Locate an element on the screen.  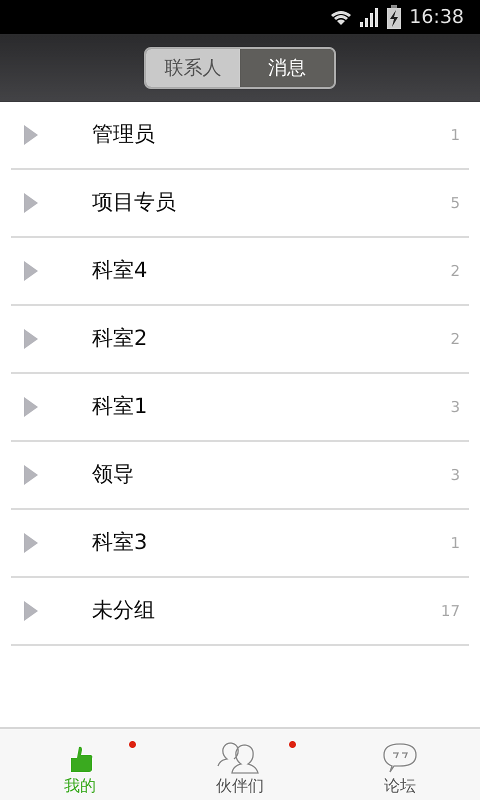
group-row: 科室4 2 is located at coordinates (240, 272).